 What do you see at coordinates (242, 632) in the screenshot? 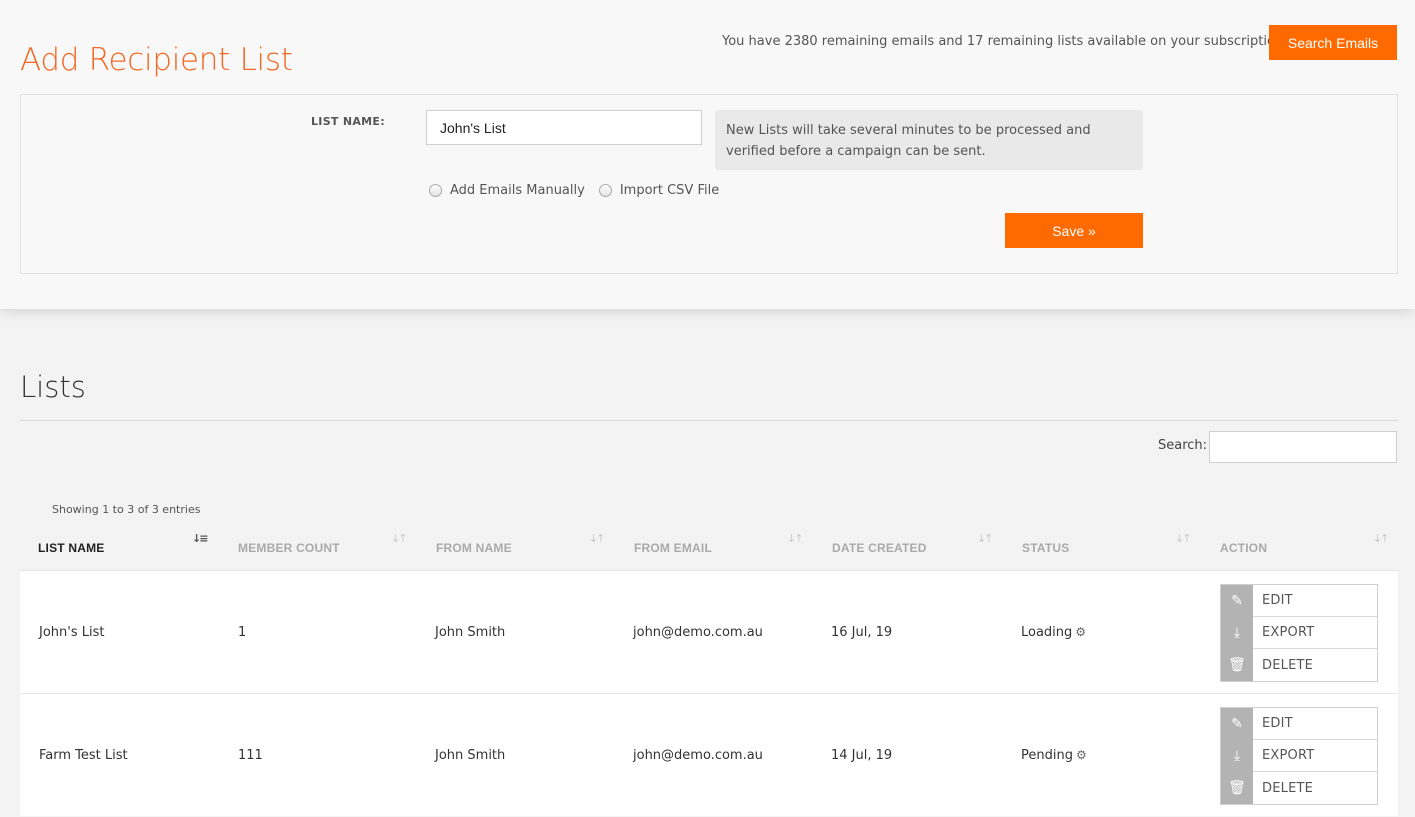
I see `member-count-cell: 1` at bounding box center [242, 632].